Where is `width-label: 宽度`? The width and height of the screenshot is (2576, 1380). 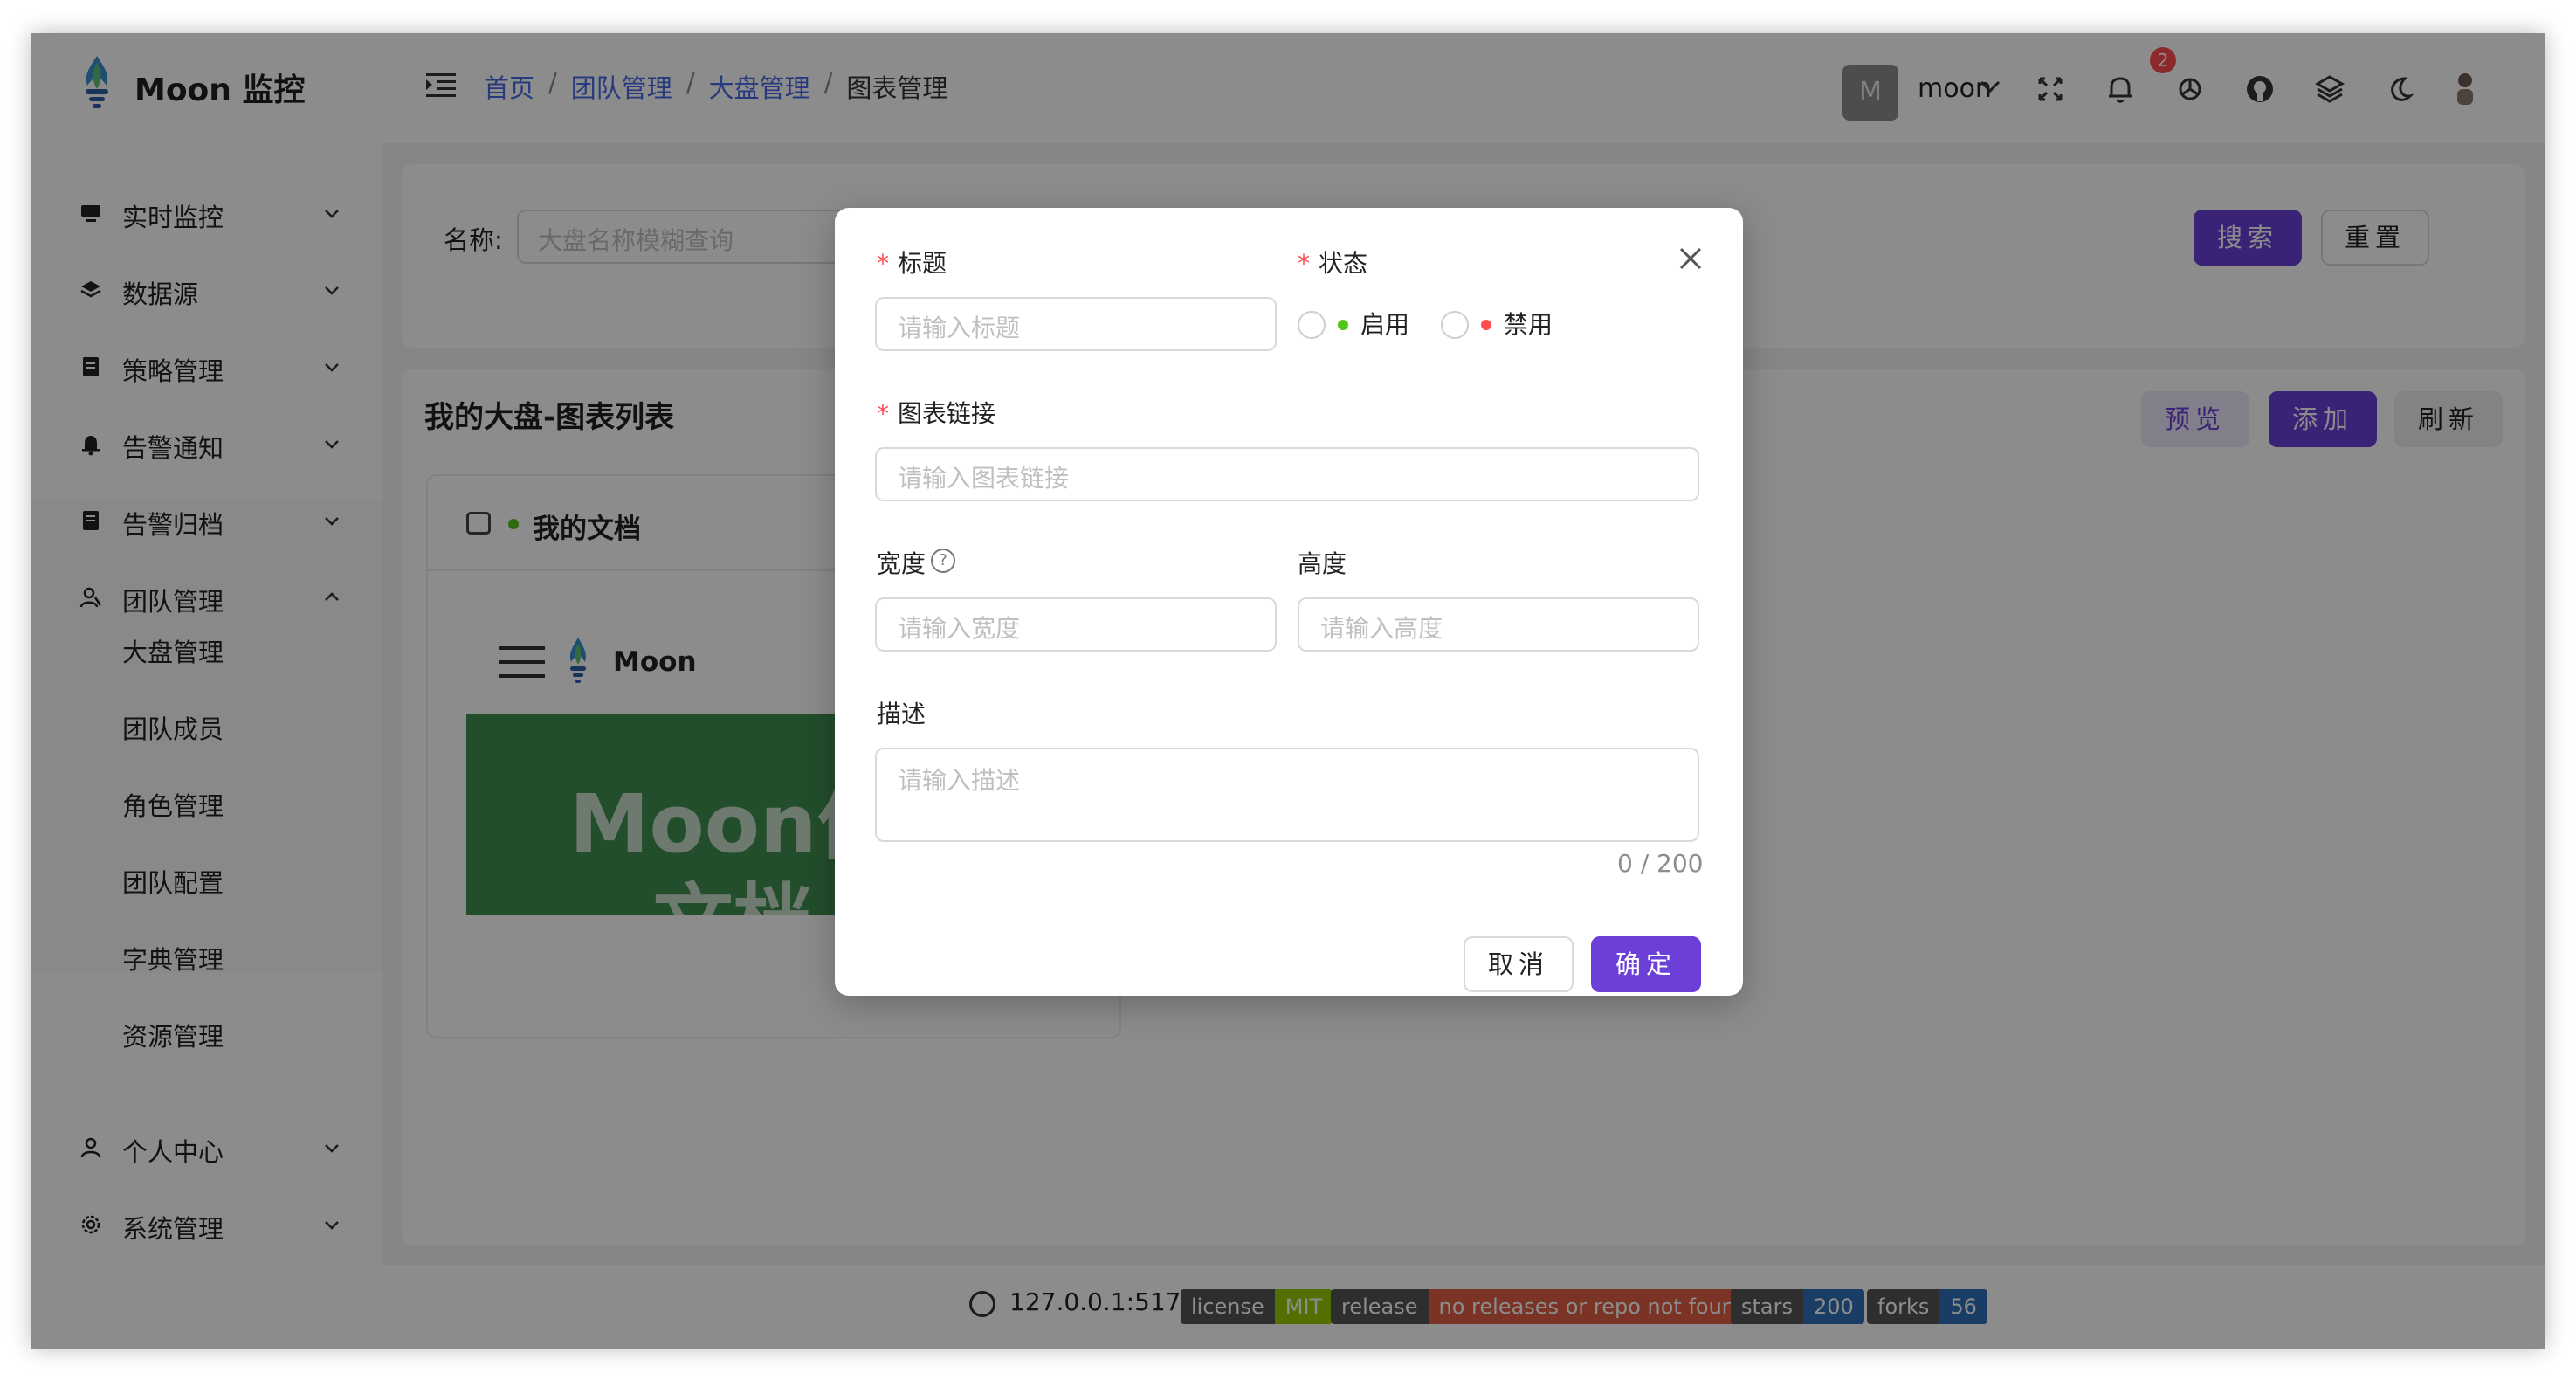 width-label: 宽度 is located at coordinates (901, 563).